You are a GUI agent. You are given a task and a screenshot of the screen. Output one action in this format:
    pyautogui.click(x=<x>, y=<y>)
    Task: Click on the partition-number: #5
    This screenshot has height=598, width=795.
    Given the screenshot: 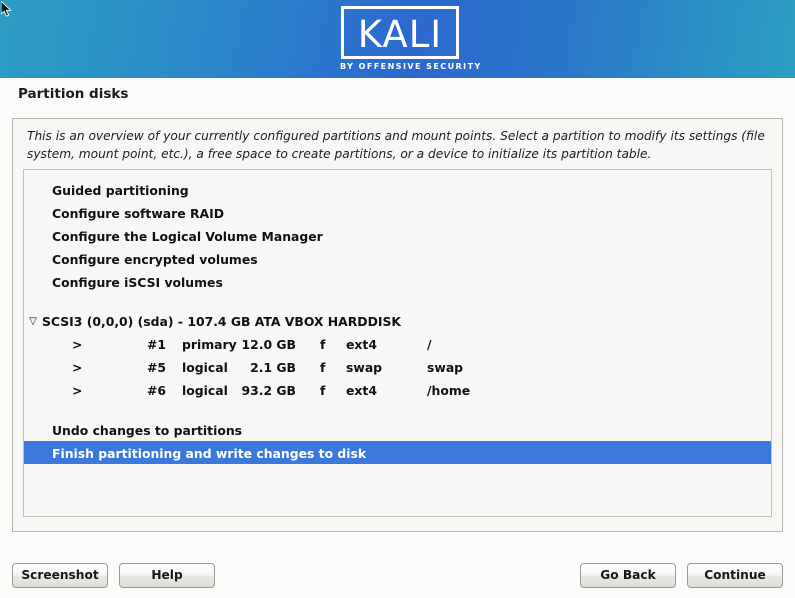 What is the action you would take?
    pyautogui.click(x=157, y=367)
    